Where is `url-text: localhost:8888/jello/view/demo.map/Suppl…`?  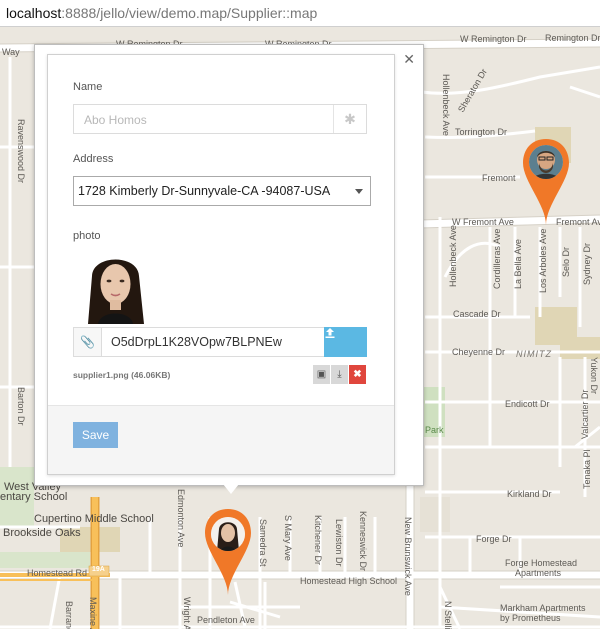
url-text: localhost:8888/jello/view/demo.map/Suppl… is located at coordinates (161, 13).